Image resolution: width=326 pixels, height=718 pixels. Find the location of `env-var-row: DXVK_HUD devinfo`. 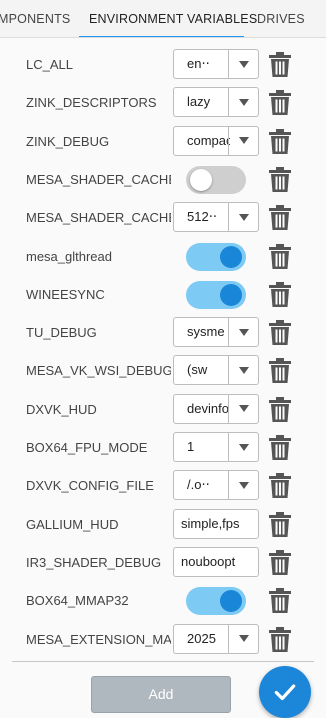

env-var-row: DXVK_HUD devinfo is located at coordinates (163, 410).